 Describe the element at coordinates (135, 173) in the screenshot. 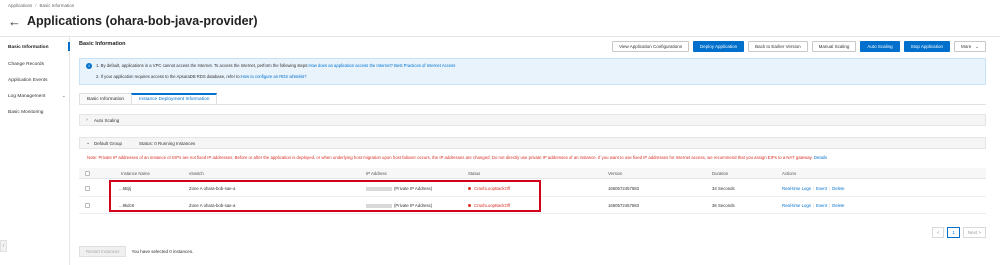

I see `header-instance-name: Instance Name` at that location.